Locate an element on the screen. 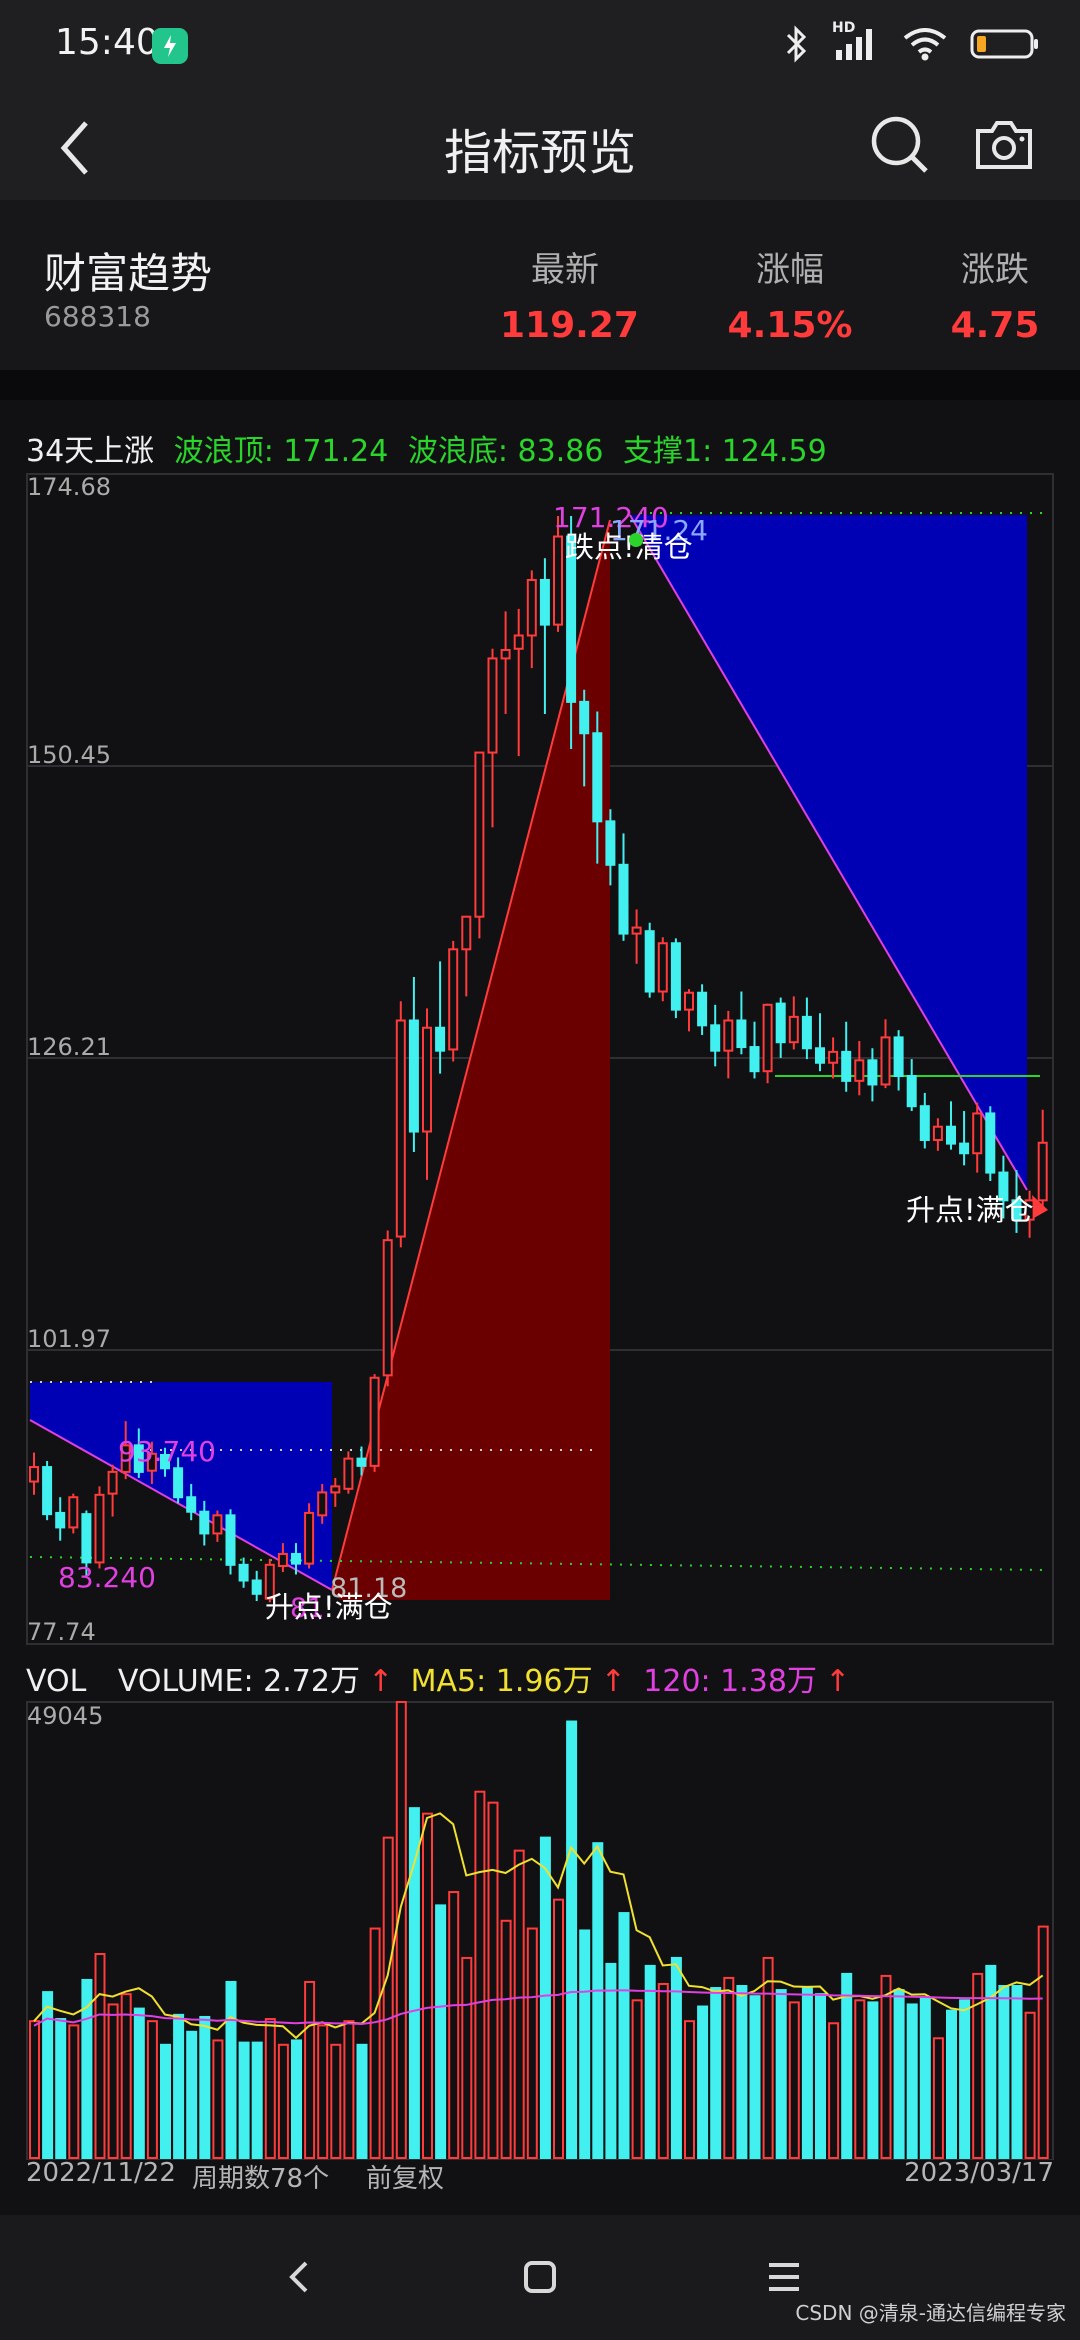 The width and height of the screenshot is (1080, 2340). volume-axis-max: 49045 is located at coordinates (65, 1716).